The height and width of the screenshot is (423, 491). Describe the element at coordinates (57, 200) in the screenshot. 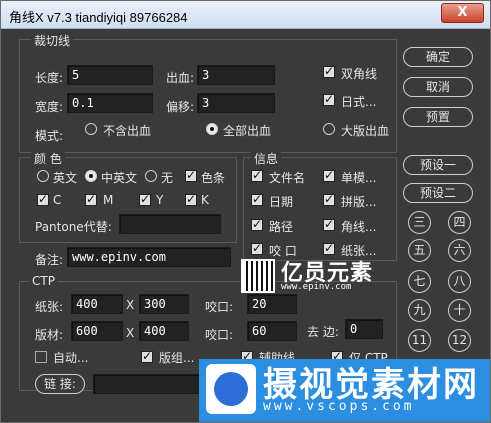

I see `c-label: C` at that location.